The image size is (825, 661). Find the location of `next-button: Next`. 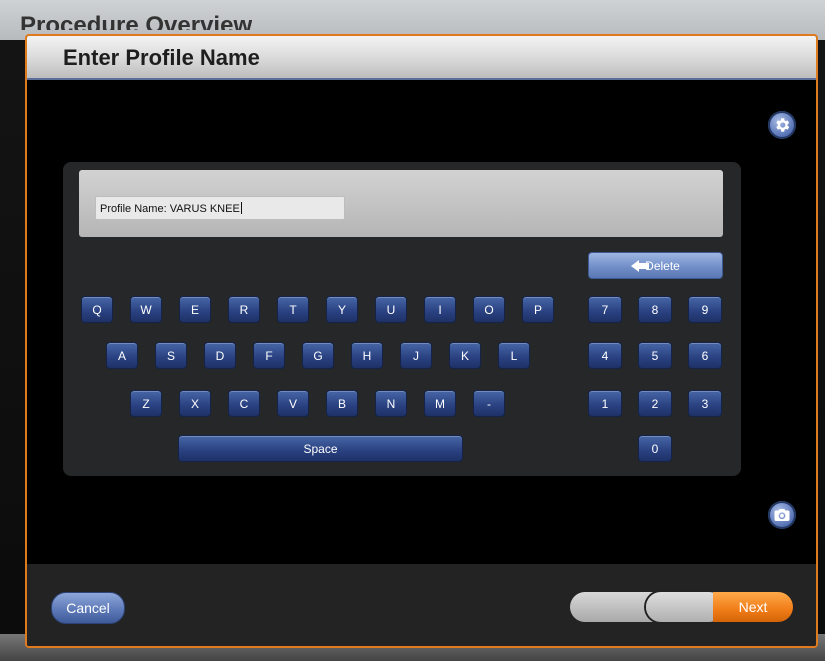

next-button: Next is located at coordinates (753, 607).